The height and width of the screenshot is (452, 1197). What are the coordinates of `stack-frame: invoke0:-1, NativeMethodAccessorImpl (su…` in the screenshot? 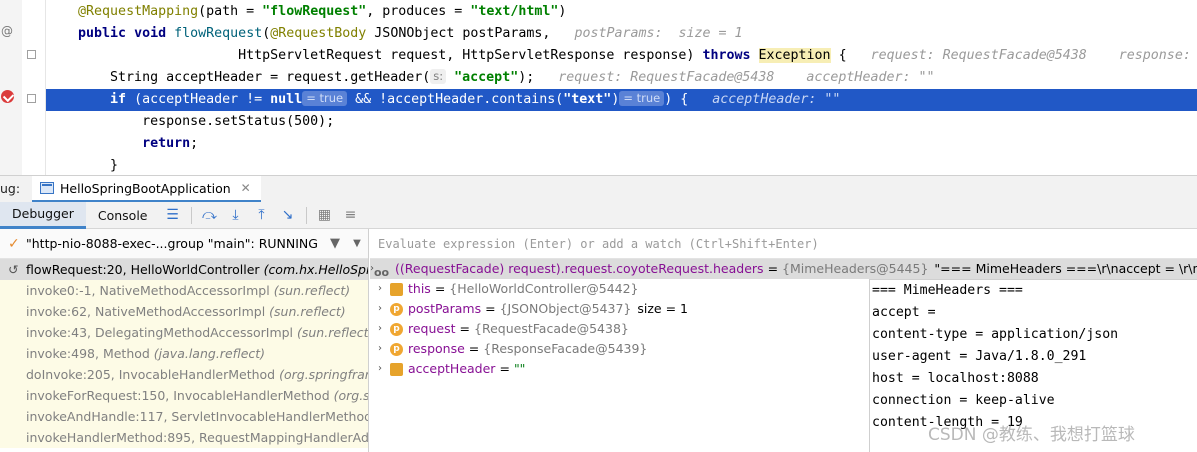 It's located at (184, 290).